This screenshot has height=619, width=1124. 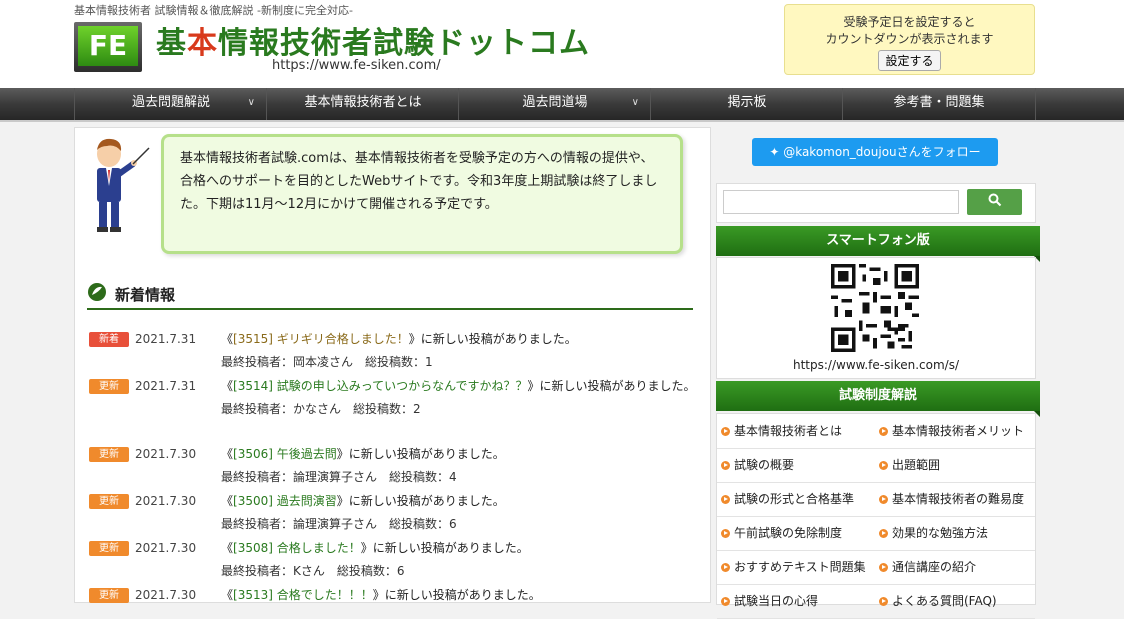 What do you see at coordinates (321, 339) in the screenshot?
I see `news-link: [3515] ギリギリ合格しました！` at bounding box center [321, 339].